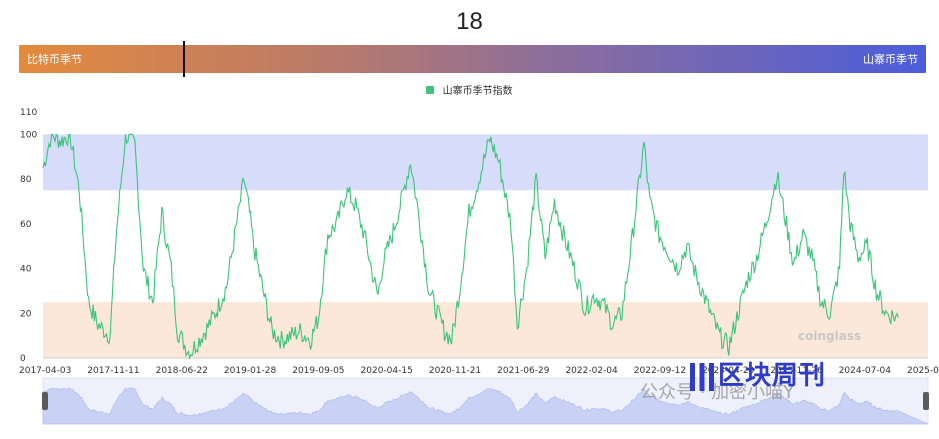 The width and height of the screenshot is (939, 439). Describe the element at coordinates (830, 336) in the screenshot. I see `coinglass-watermark: coinglass` at that location.